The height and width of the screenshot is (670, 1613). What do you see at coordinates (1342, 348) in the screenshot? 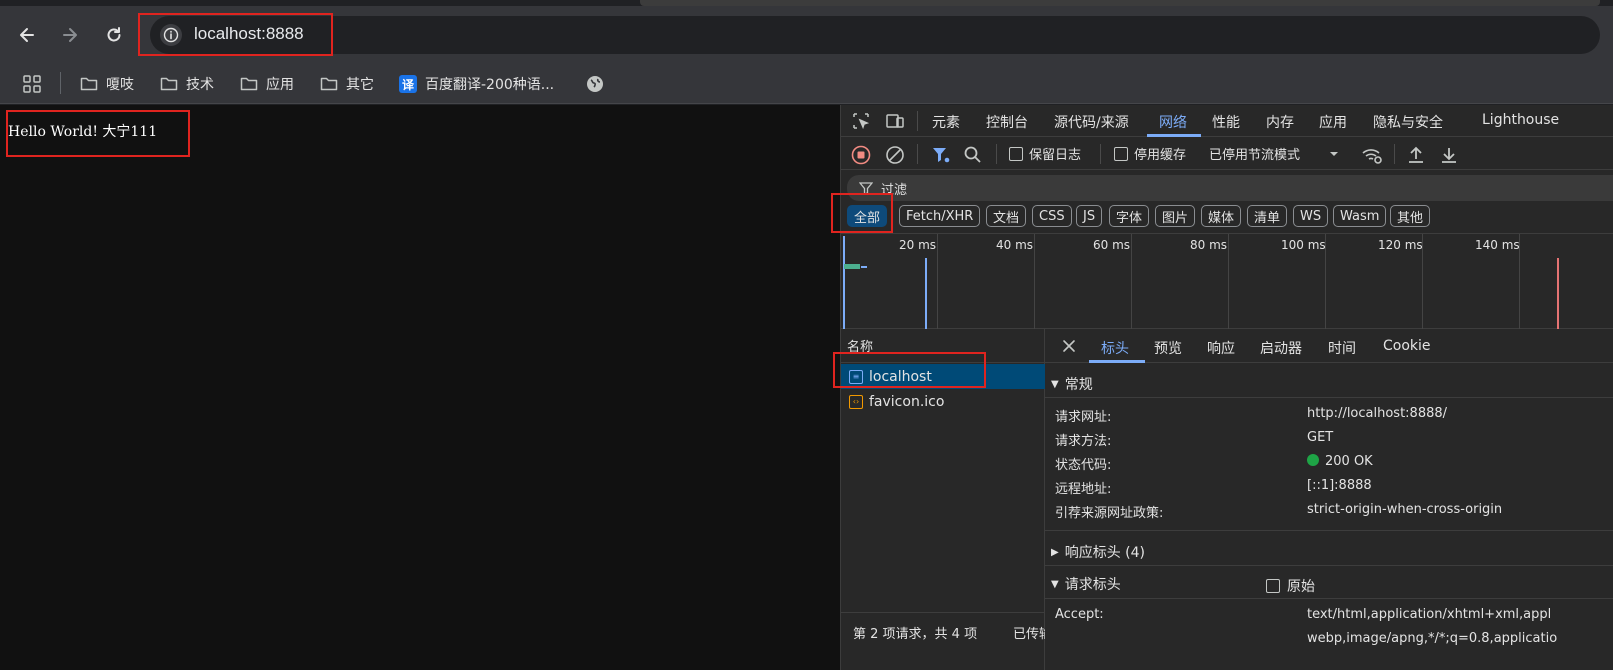
I see `tab-timing: 时间` at bounding box center [1342, 348].